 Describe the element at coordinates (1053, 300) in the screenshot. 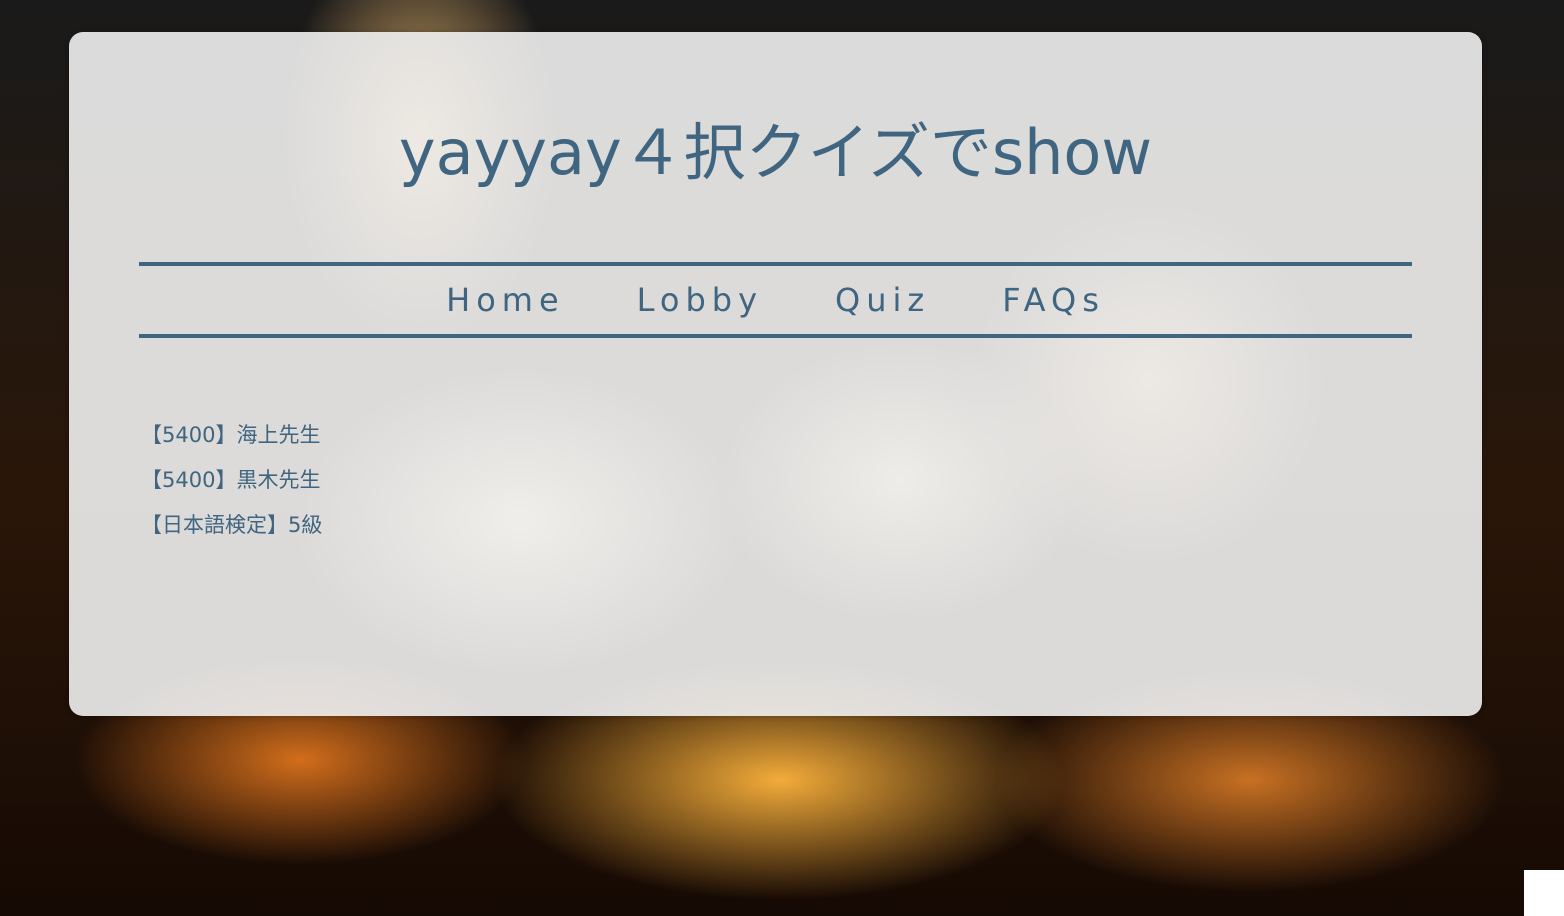

I see `nav-faqs-link: FAQs` at that location.